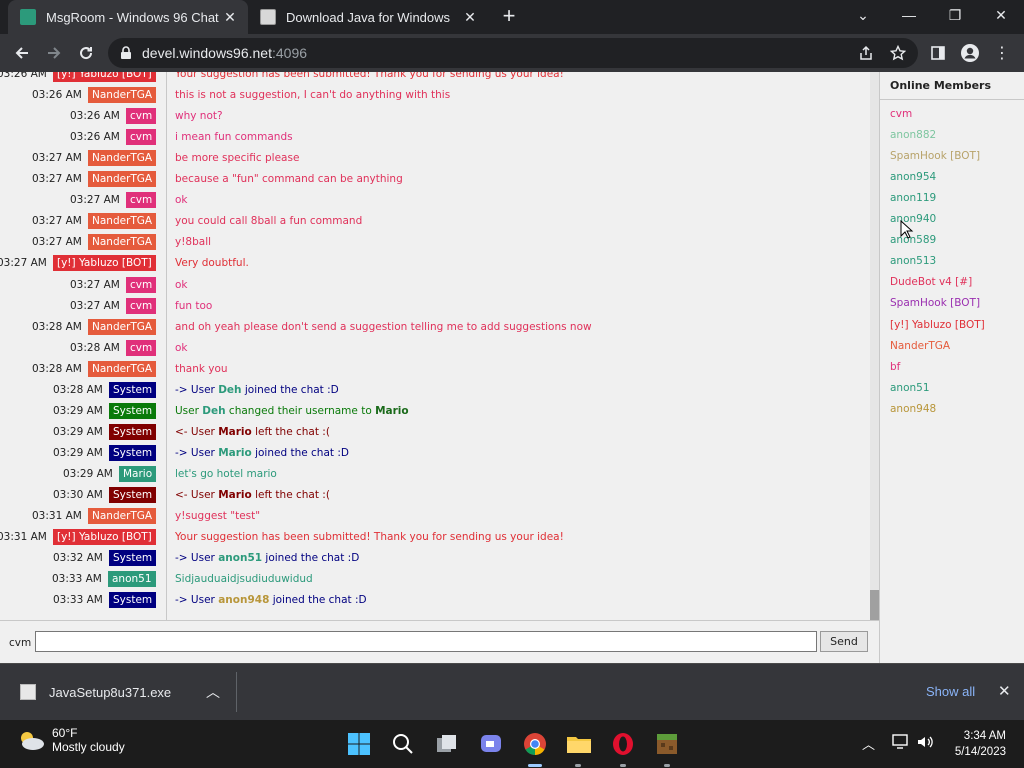 The height and width of the screenshot is (768, 1024). Describe the element at coordinates (435, 285) in the screenshot. I see `chat-message-row: cvm 03:27 AM ok` at that location.